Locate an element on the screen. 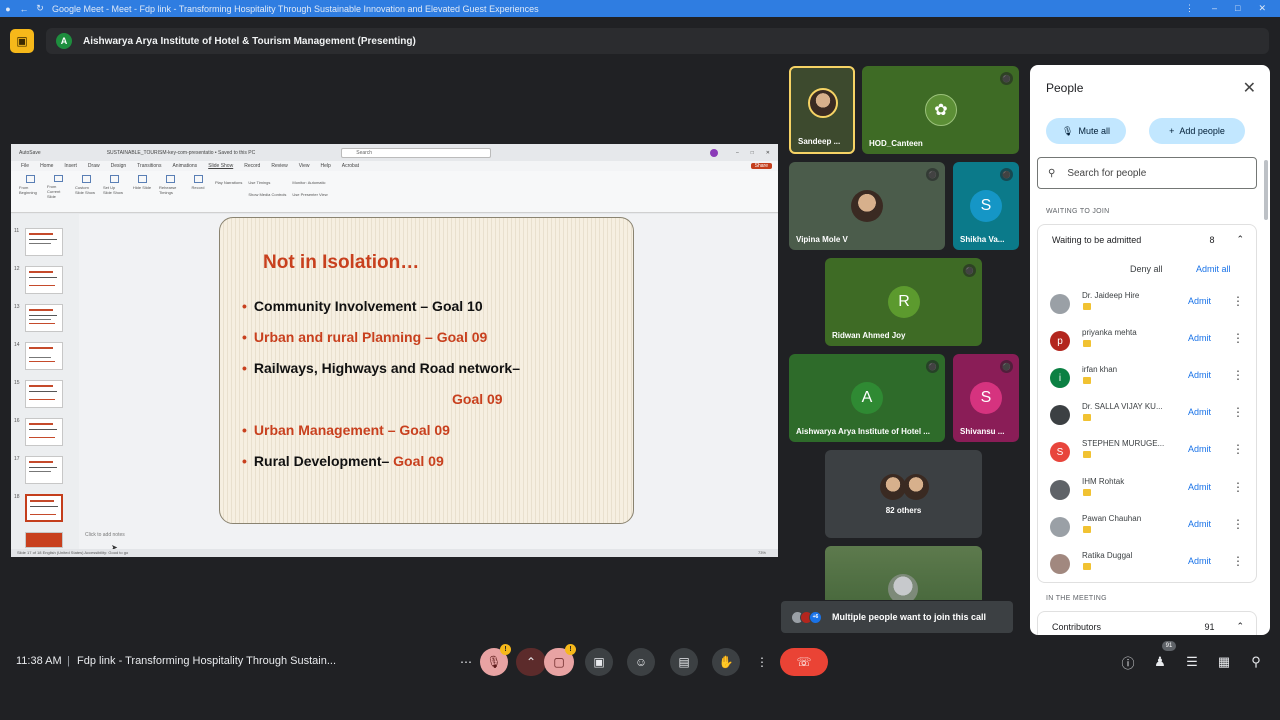 The width and height of the screenshot is (1280, 720). reload-icon: ↻ is located at coordinates (40, 8).